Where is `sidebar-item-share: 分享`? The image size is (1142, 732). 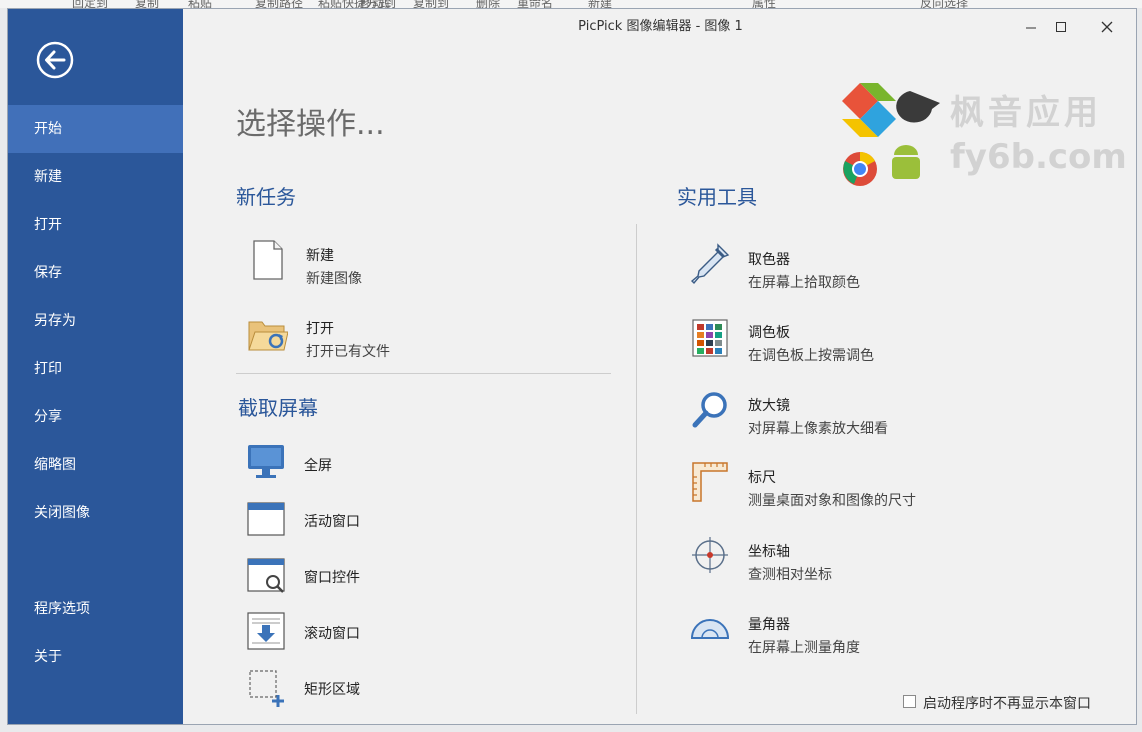
sidebar-item-share: 分享 is located at coordinates (95, 417).